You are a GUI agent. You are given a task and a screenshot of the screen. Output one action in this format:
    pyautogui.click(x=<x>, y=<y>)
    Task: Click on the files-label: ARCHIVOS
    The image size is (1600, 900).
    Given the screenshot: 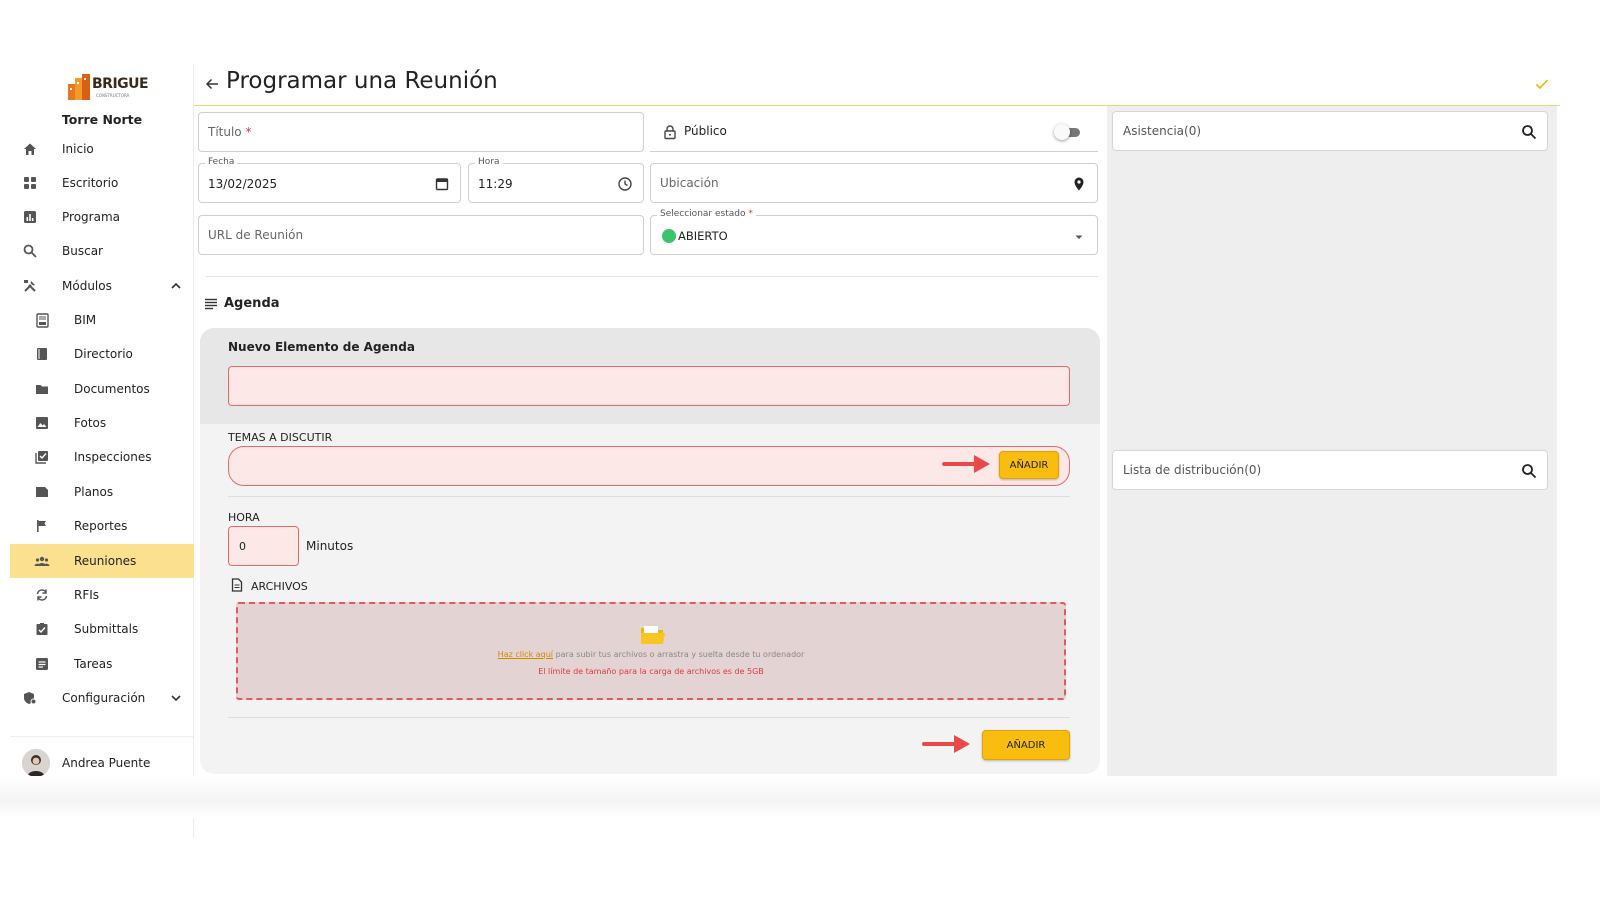 What is the action you would take?
    pyautogui.click(x=279, y=586)
    